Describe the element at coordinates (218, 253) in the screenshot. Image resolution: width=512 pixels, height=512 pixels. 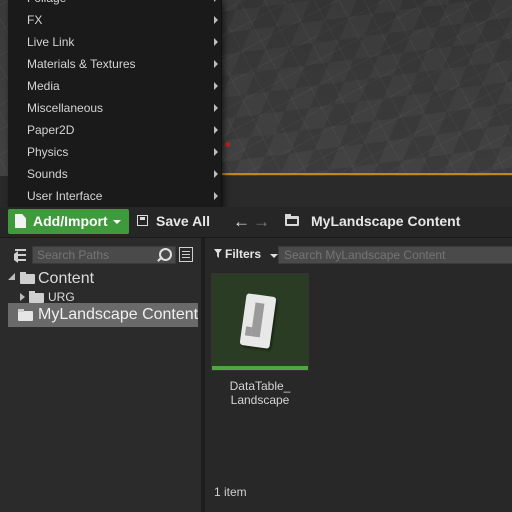
I see `filter-funnel-icon` at that location.